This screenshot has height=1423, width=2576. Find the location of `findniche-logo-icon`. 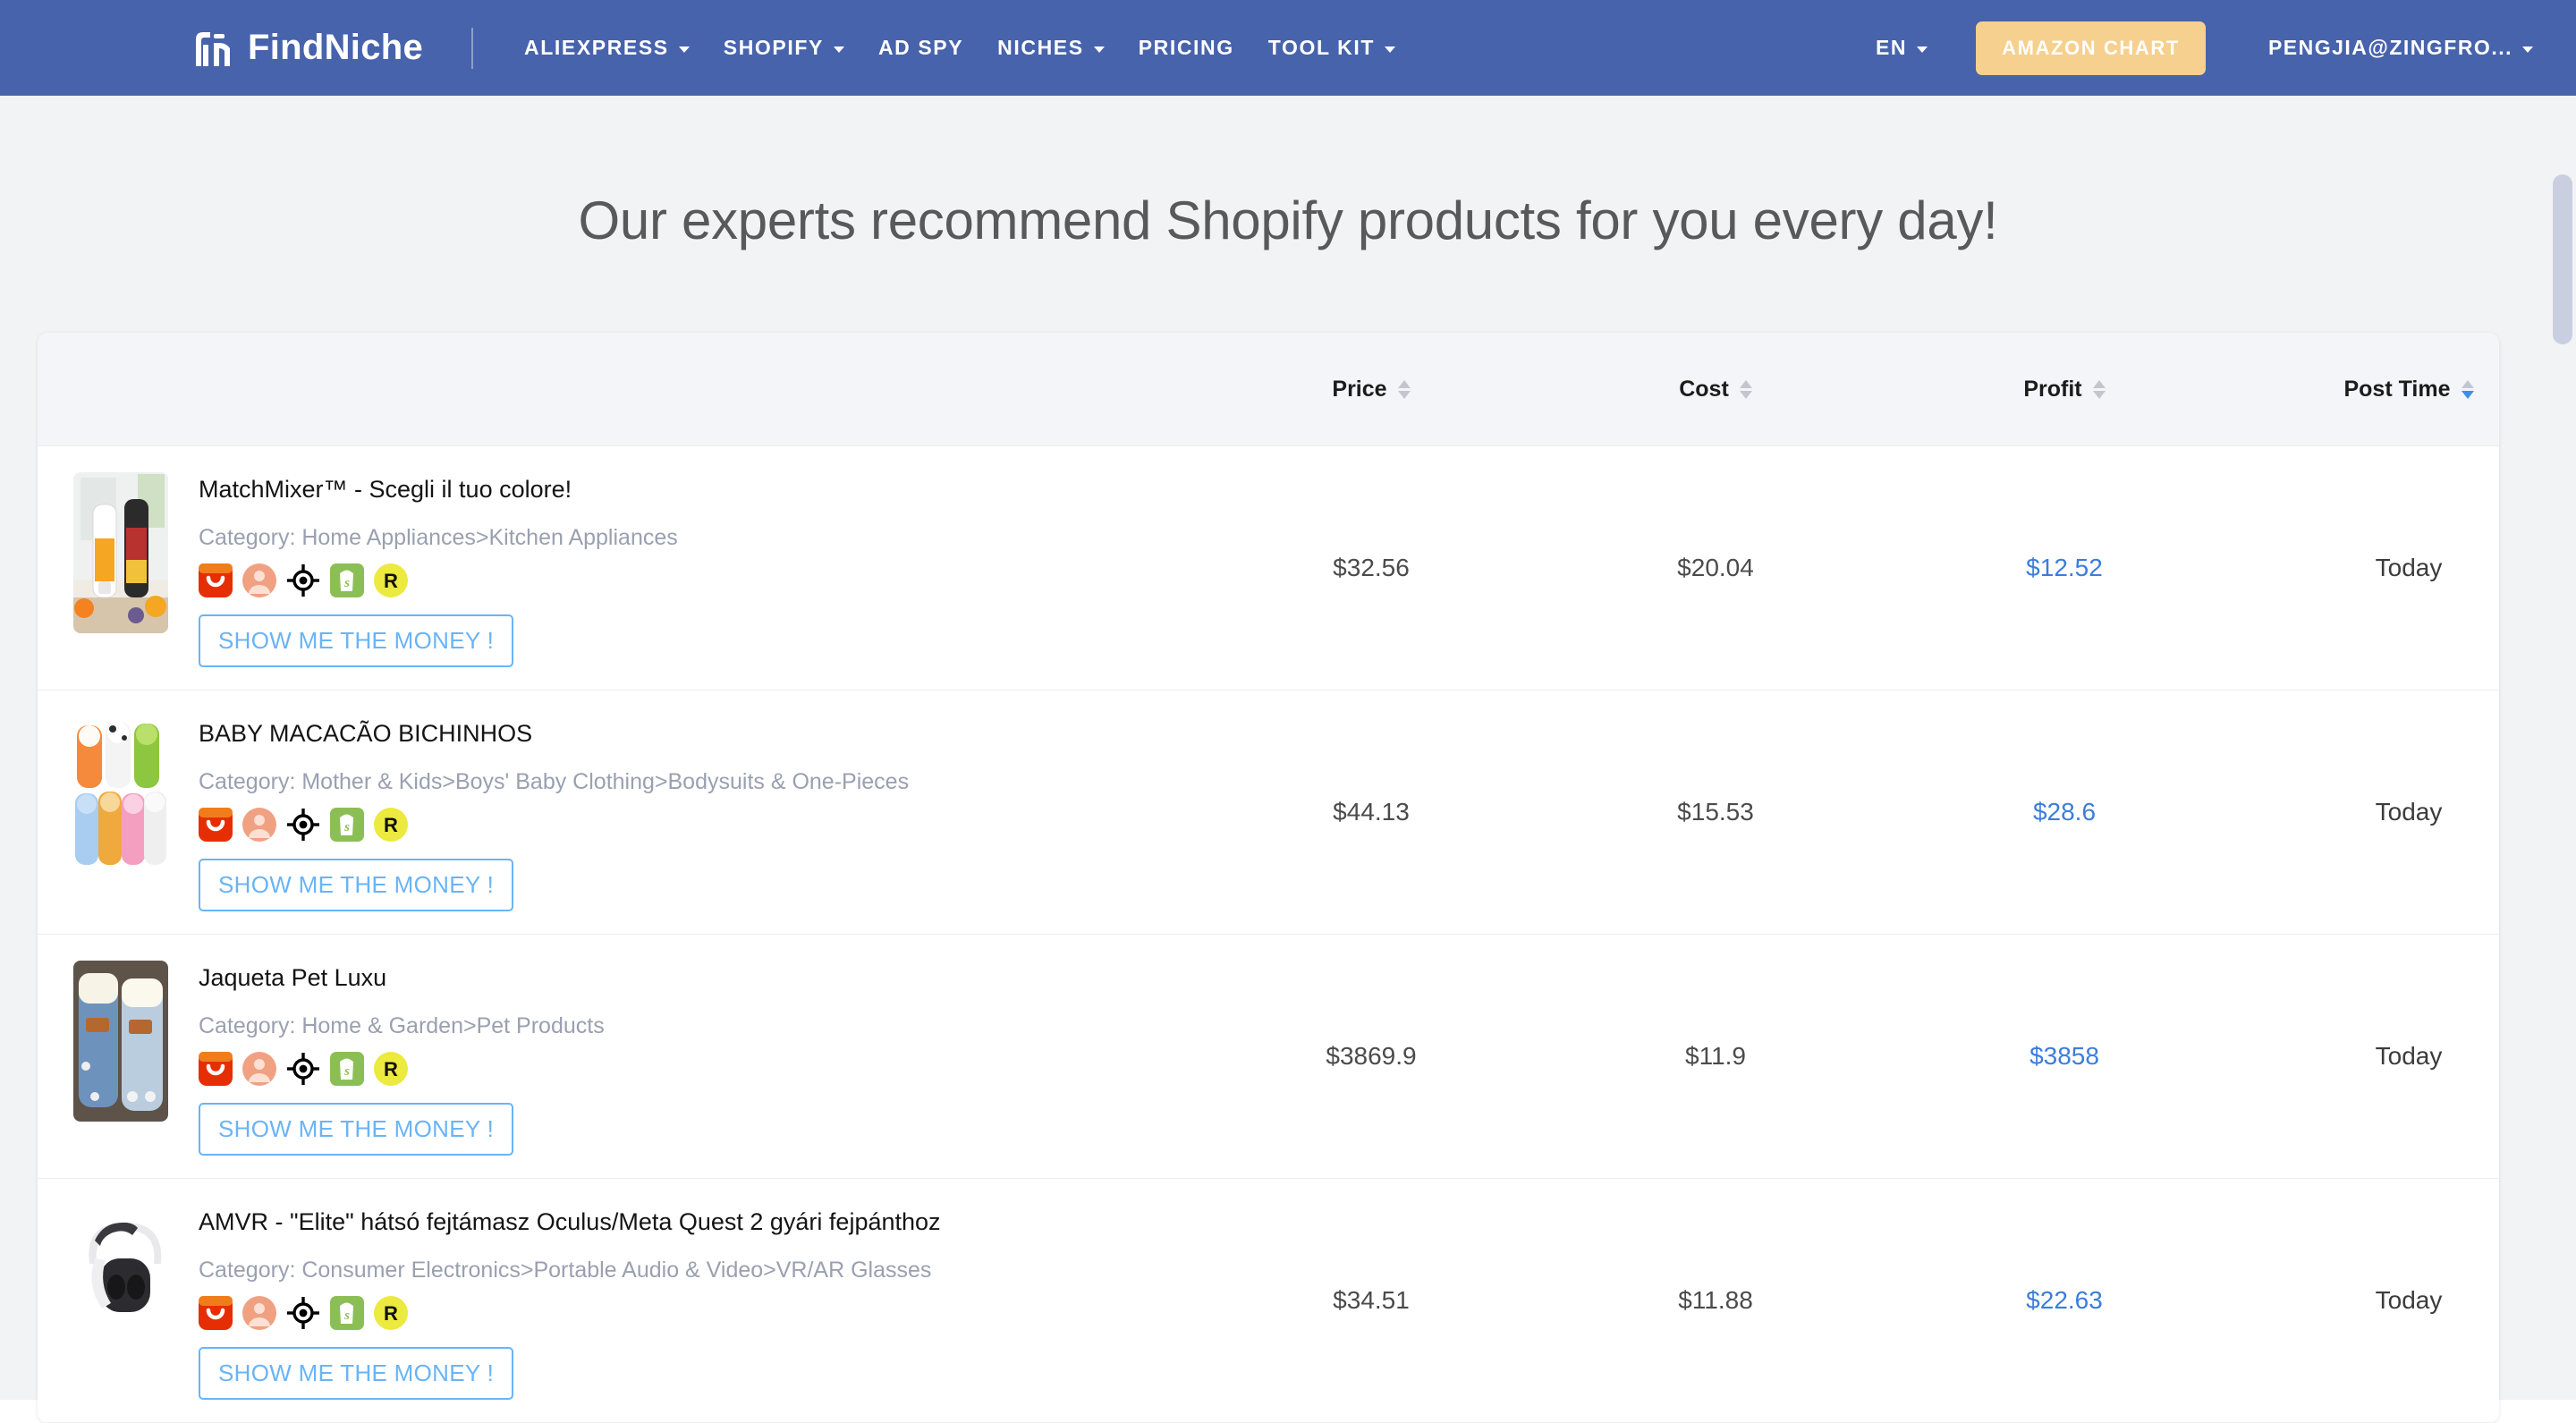

findniche-logo-icon is located at coordinates (214, 48).